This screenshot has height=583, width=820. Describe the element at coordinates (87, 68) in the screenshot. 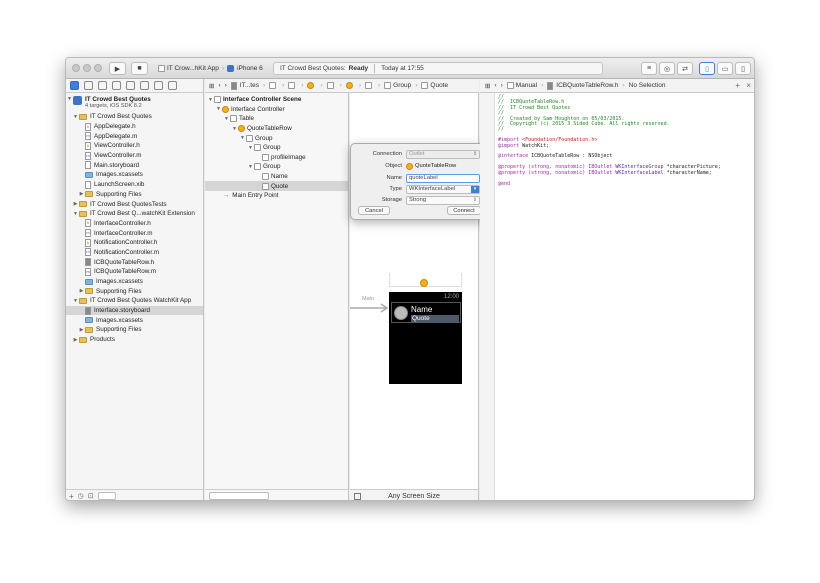

I see `minimize-window-button` at that location.